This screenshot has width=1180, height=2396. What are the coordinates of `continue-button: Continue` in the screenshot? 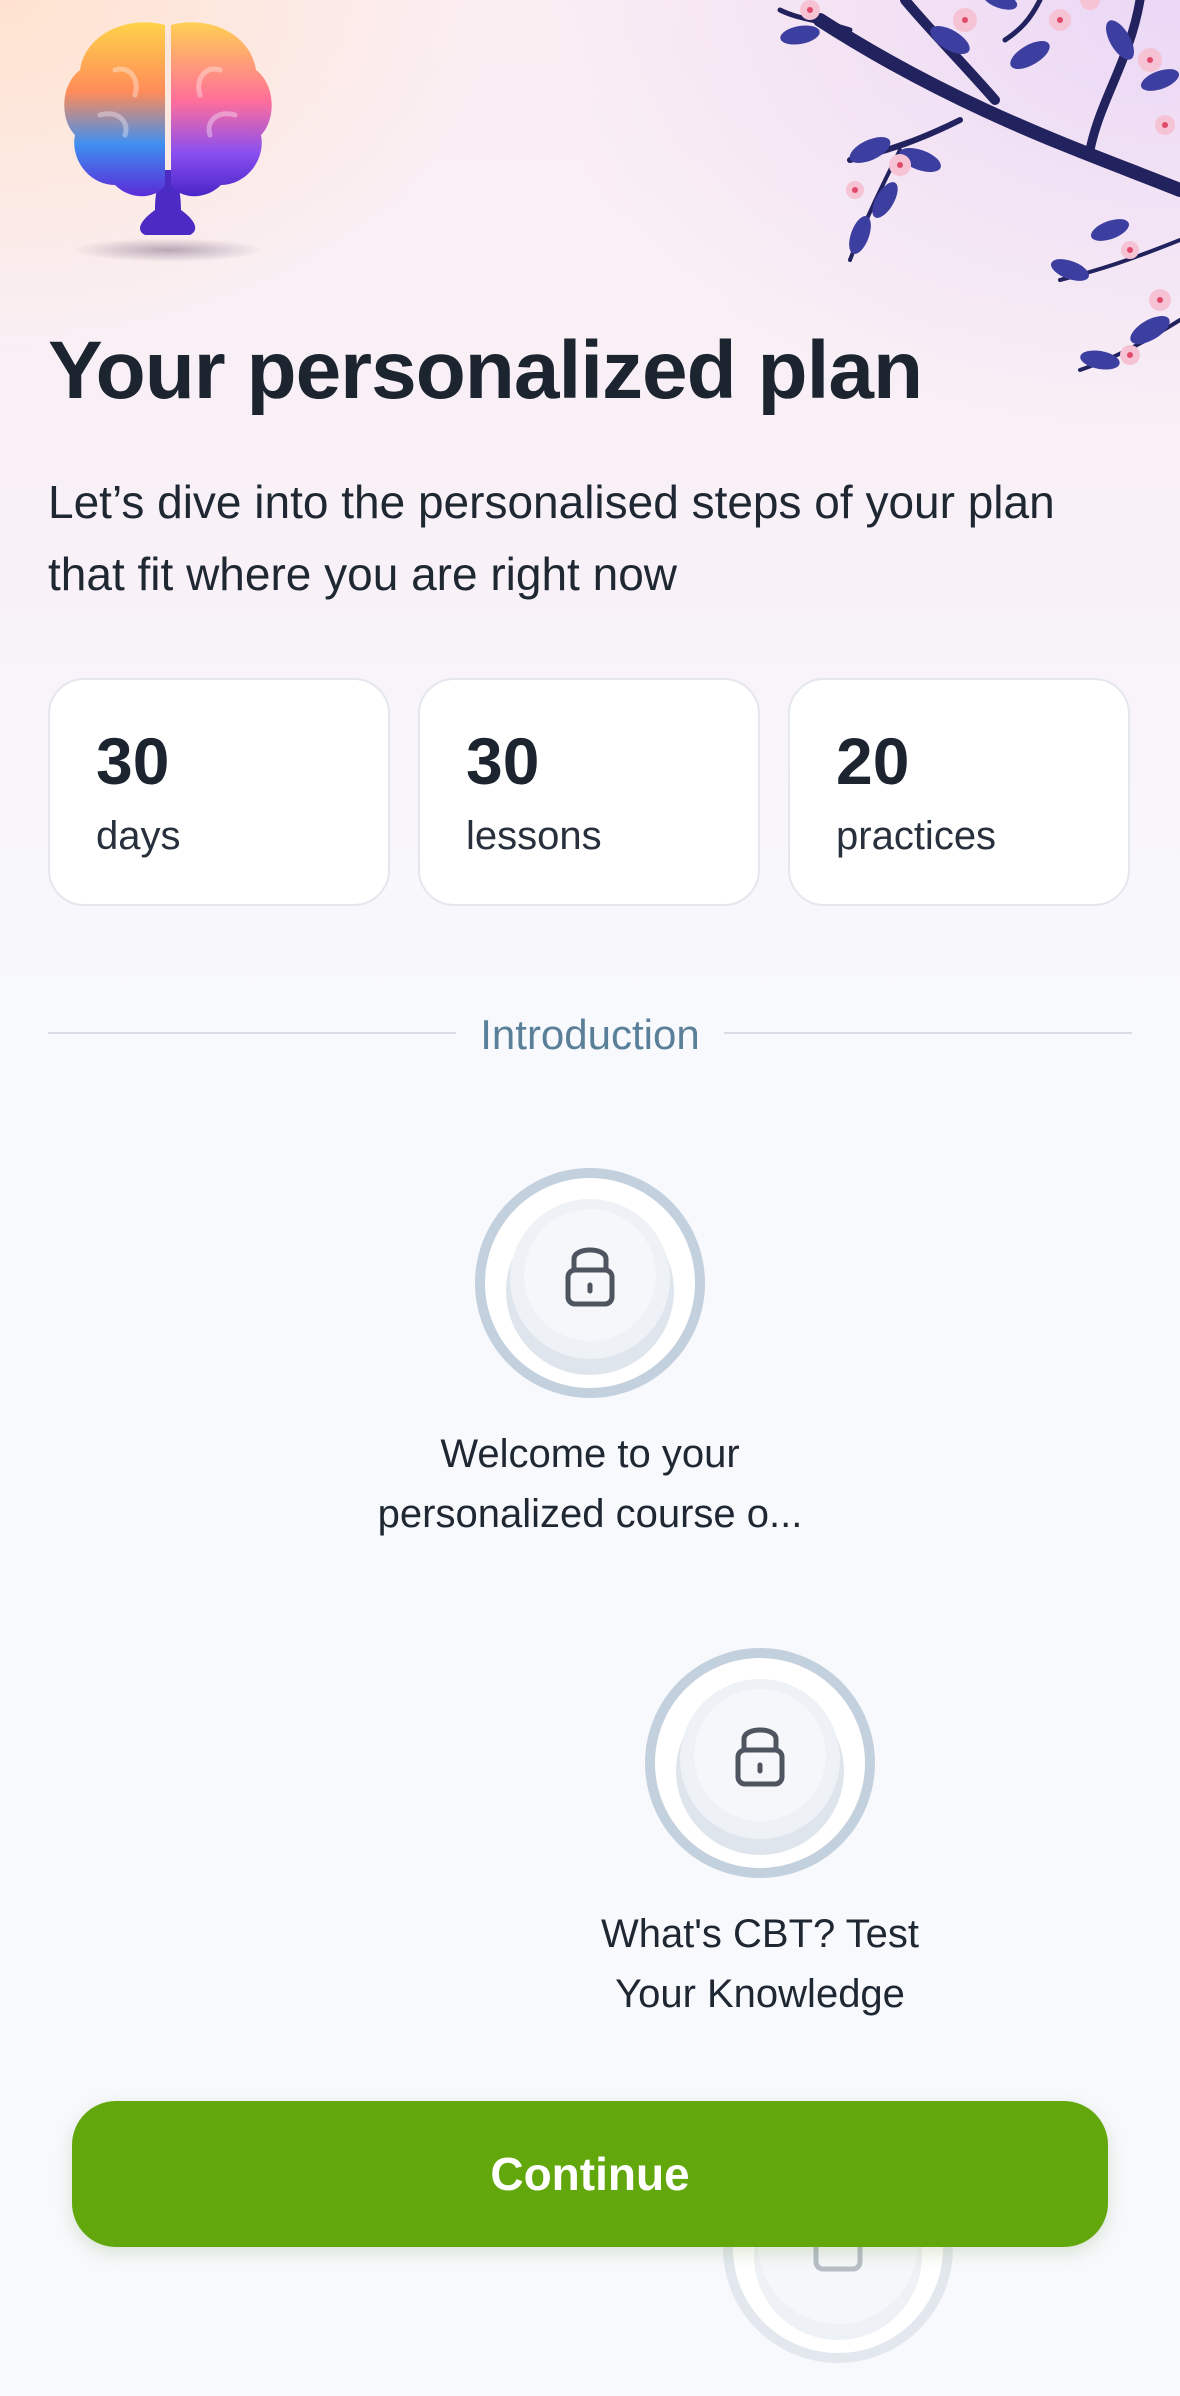 It's located at (590, 2174).